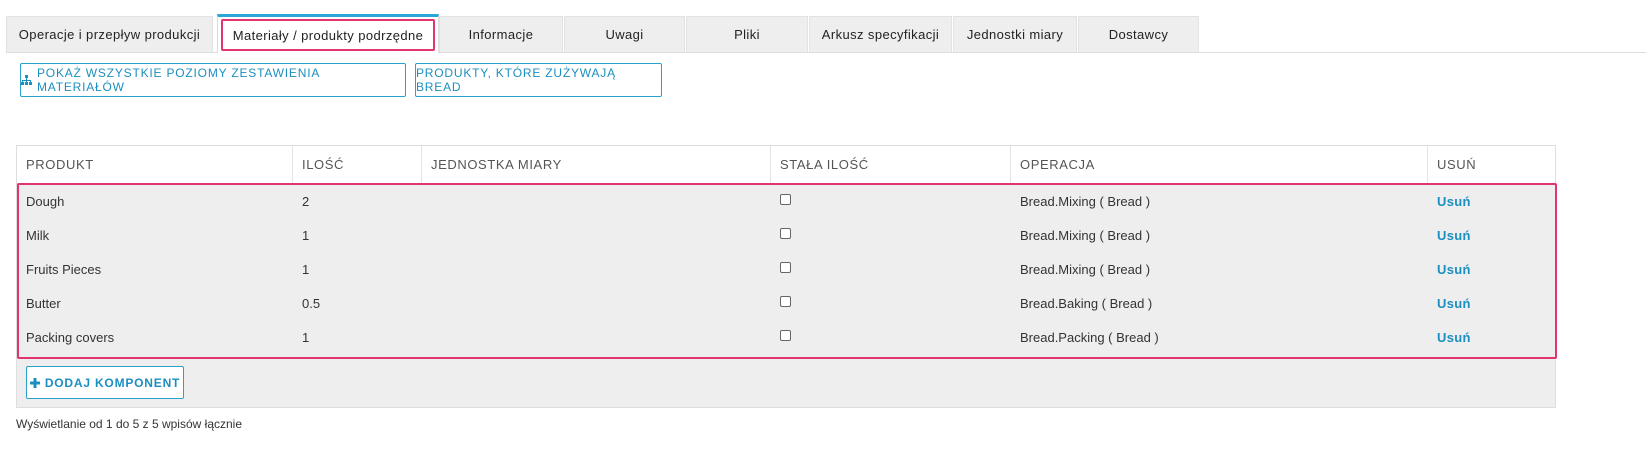  Describe the element at coordinates (26, 80) in the screenshot. I see `sitemap-icon` at that location.